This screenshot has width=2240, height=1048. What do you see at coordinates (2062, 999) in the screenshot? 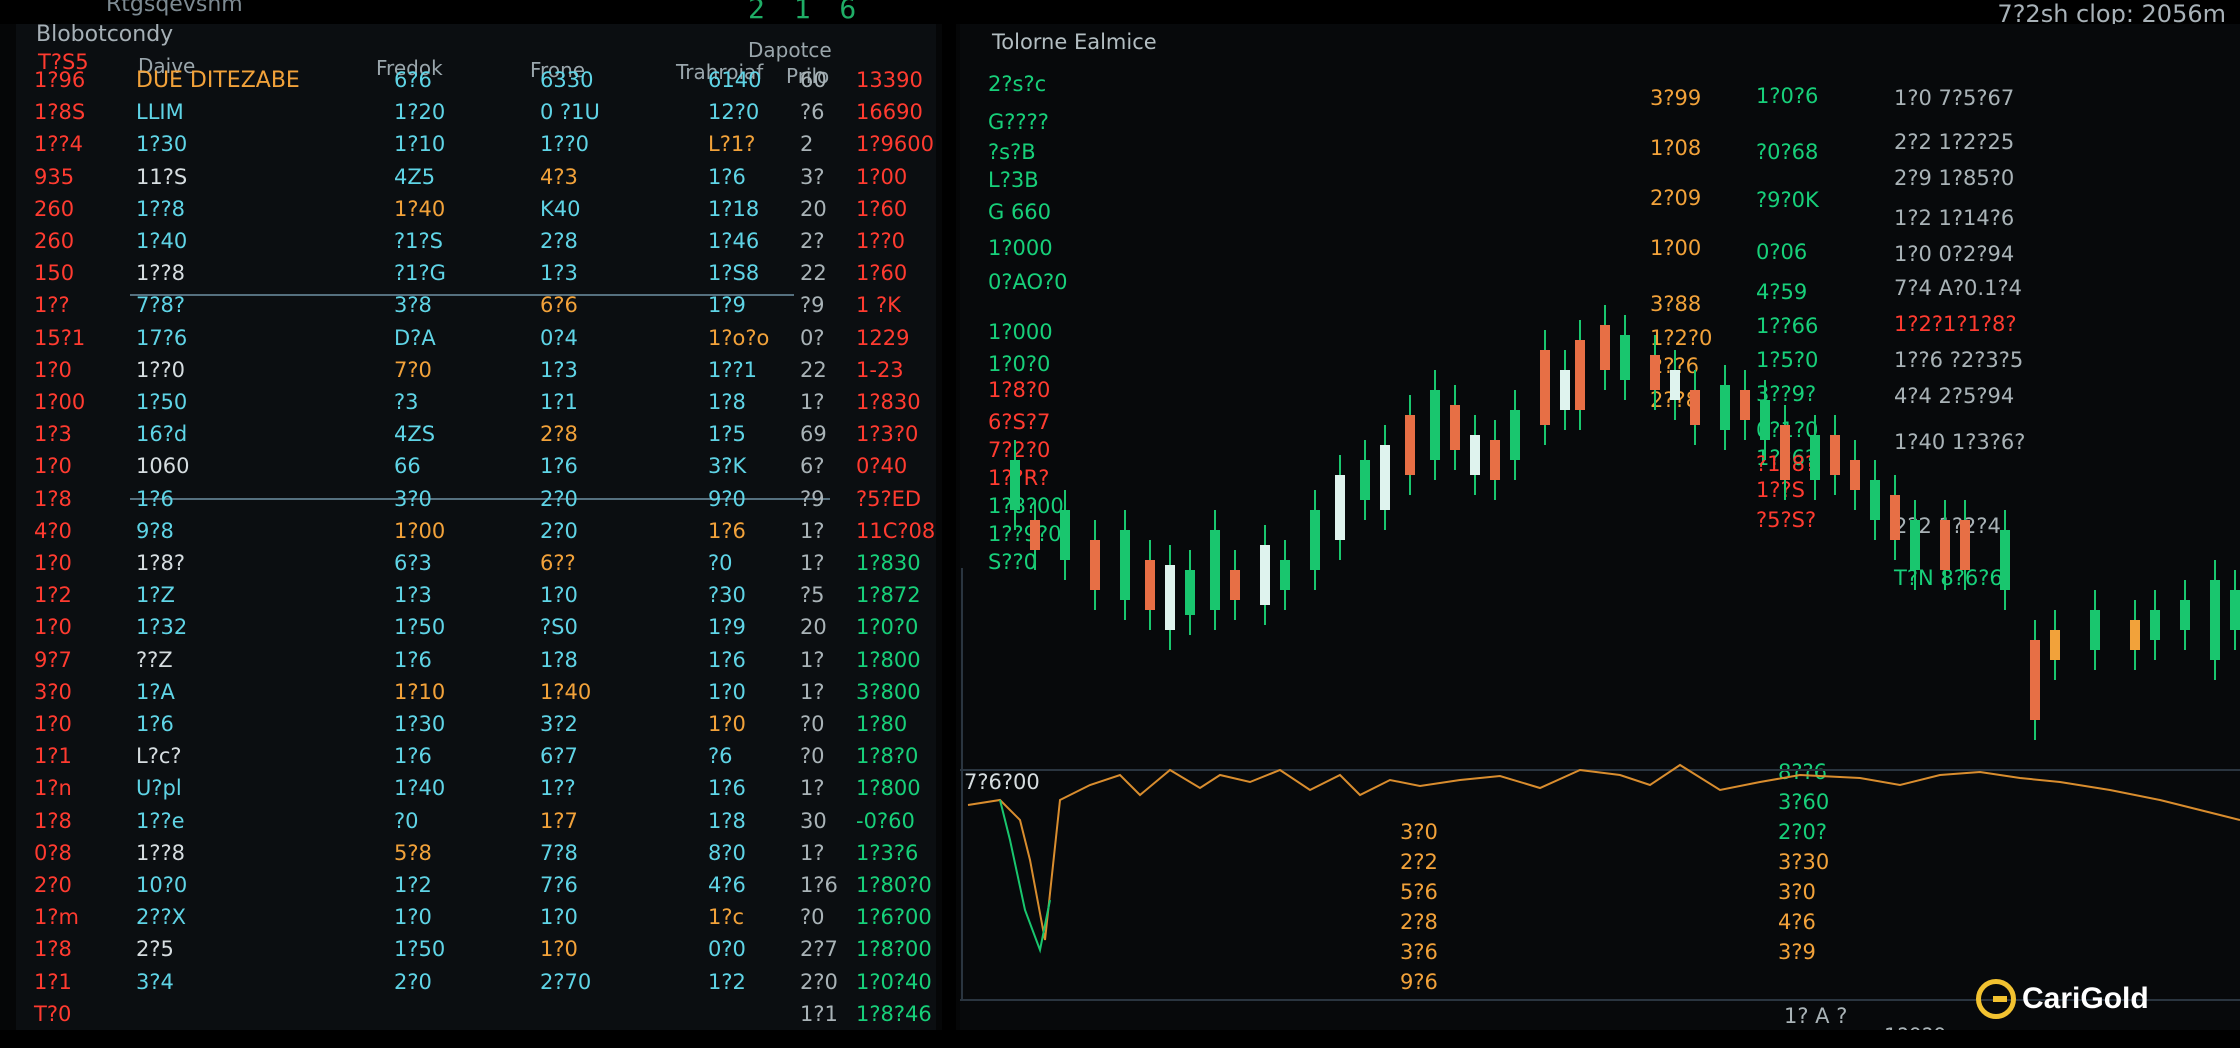
I see `brand-logo: CariGold` at bounding box center [2062, 999].